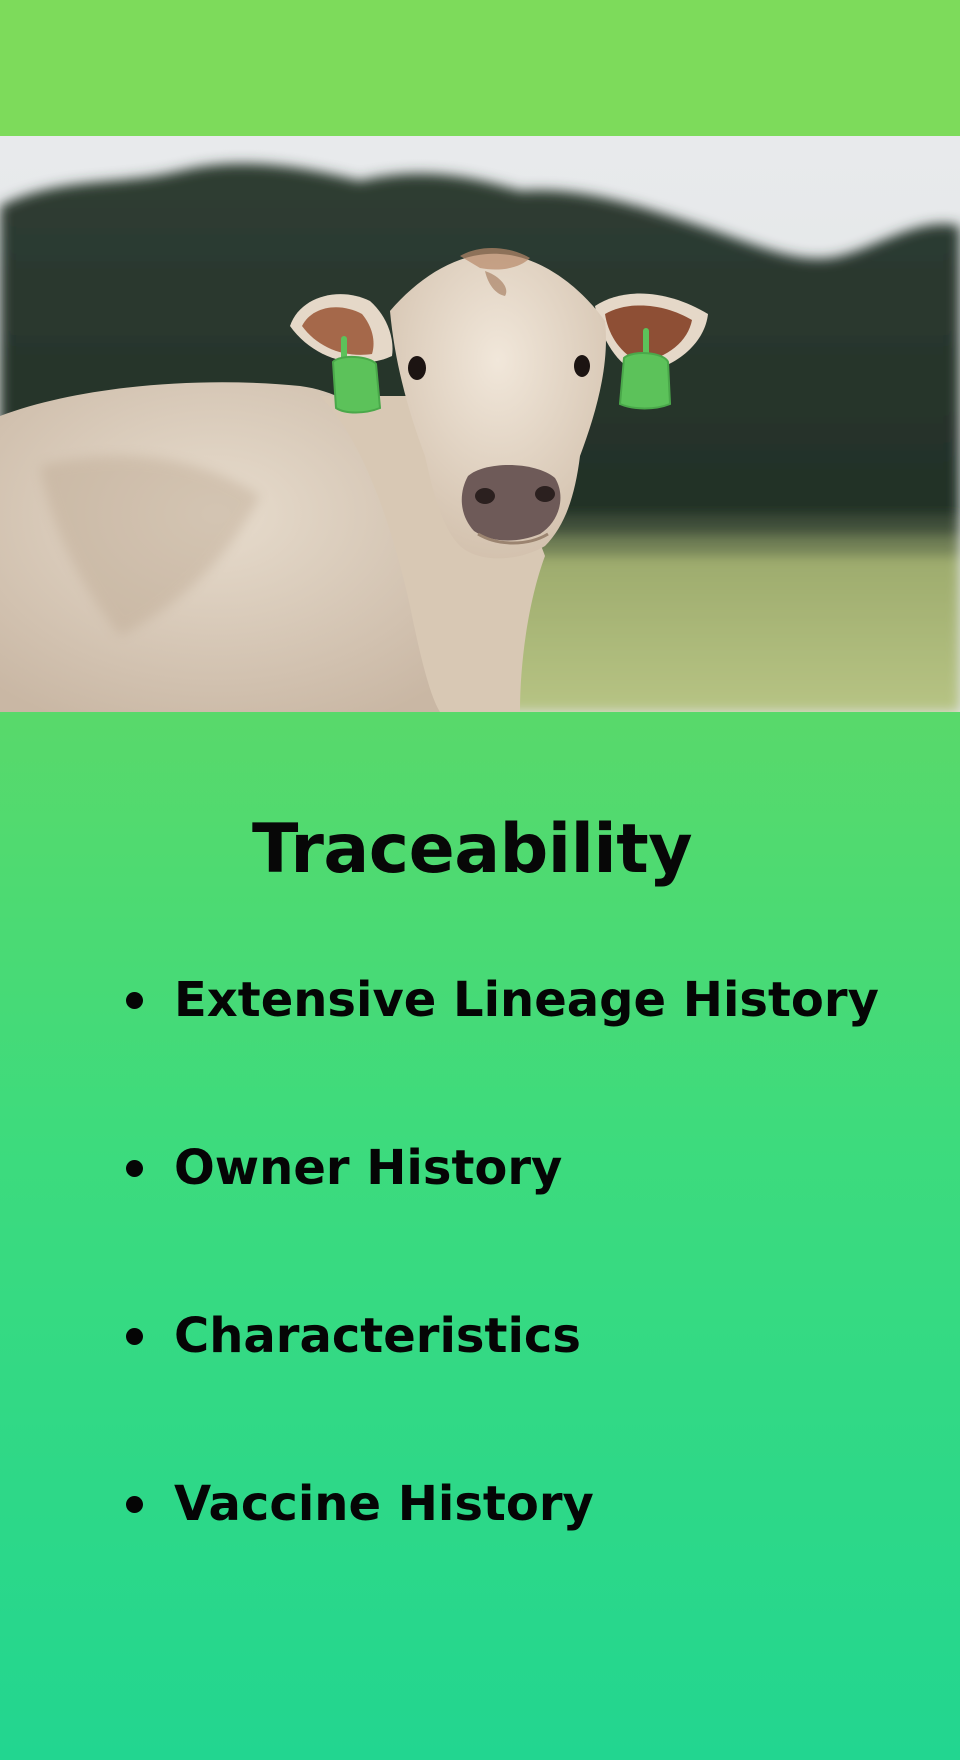 Image resolution: width=960 pixels, height=1760 pixels. What do you see at coordinates (377, 1336) in the screenshot?
I see `list-item-label: Characteristics` at bounding box center [377, 1336].